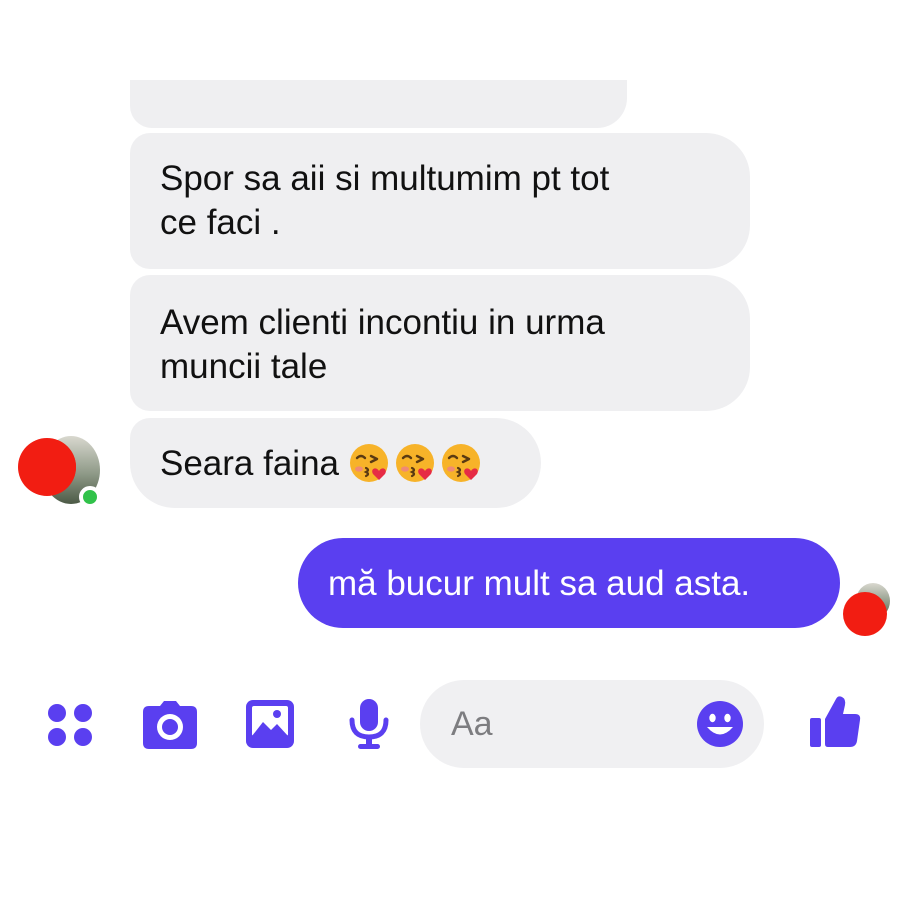 Image resolution: width=900 pixels, height=900 pixels. I want to click on message-text: mă bucur mult sa aud asta., so click(539, 583).